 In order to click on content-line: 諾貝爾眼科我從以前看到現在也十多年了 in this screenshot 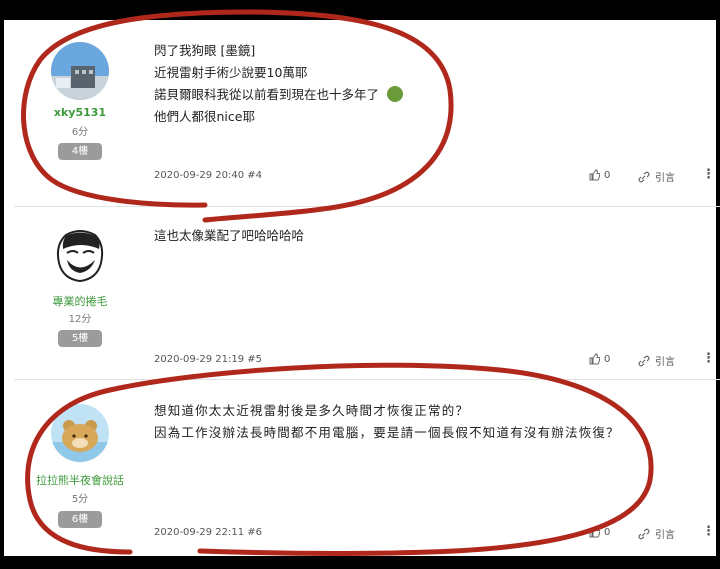, I will do `click(278, 95)`.